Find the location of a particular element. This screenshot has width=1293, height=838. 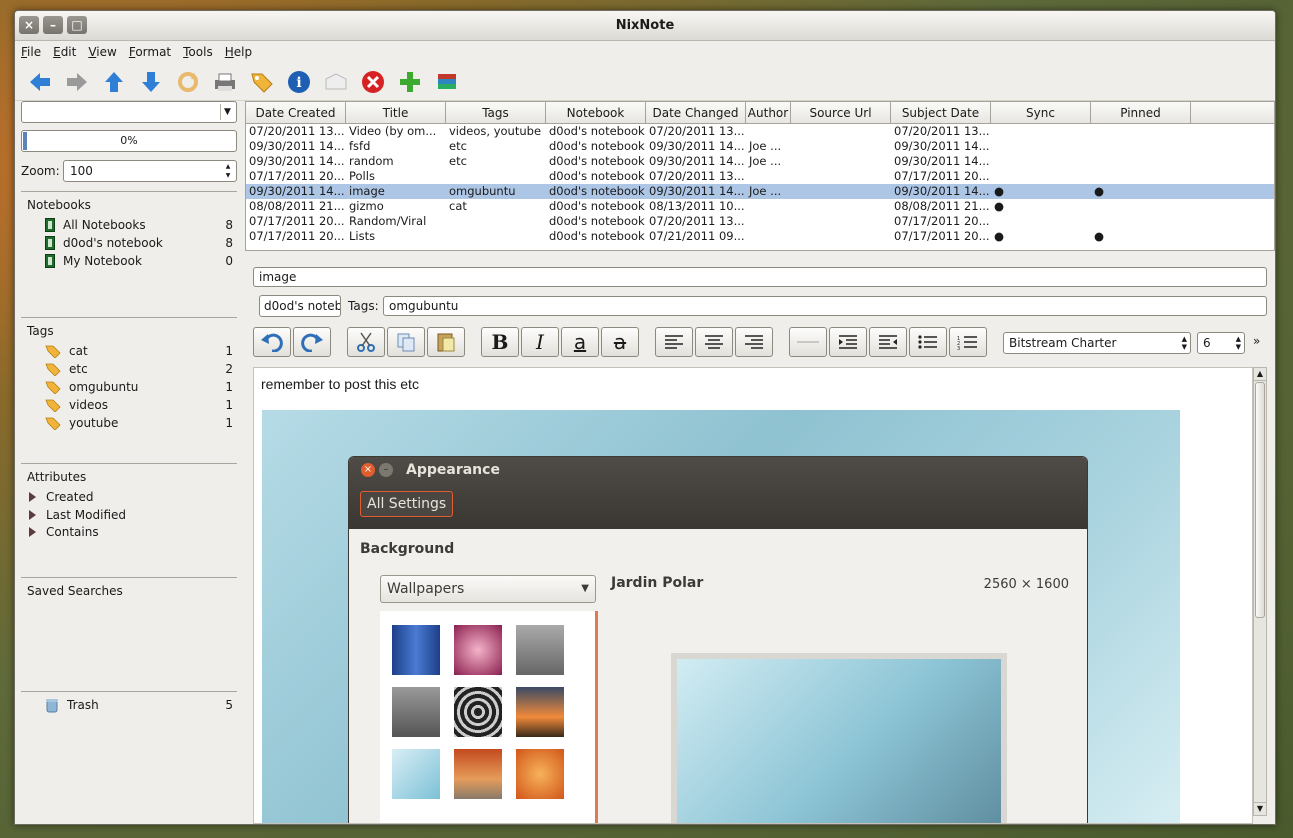

numbered-list-button: 123 is located at coordinates (968, 342).